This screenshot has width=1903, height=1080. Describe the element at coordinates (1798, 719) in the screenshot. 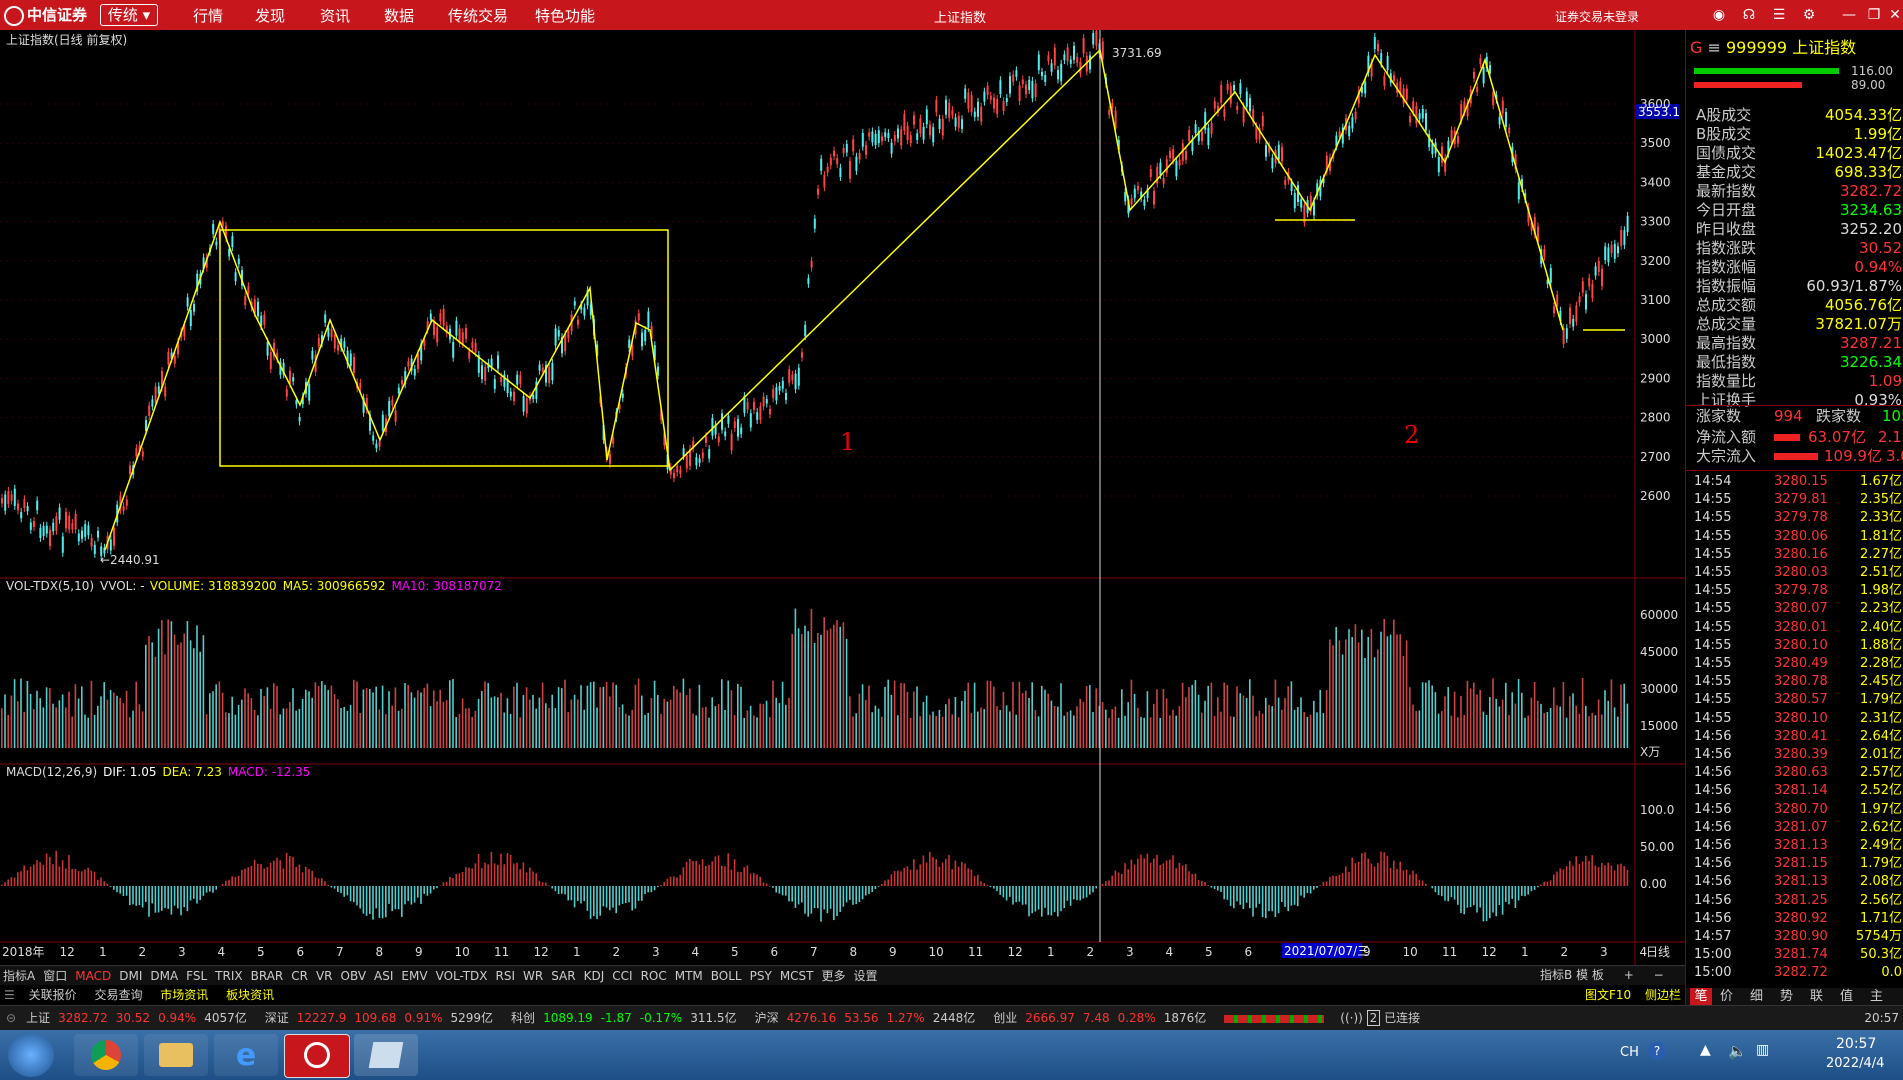

I see `tick-row: 14:55 3280.10 2.31亿` at that location.